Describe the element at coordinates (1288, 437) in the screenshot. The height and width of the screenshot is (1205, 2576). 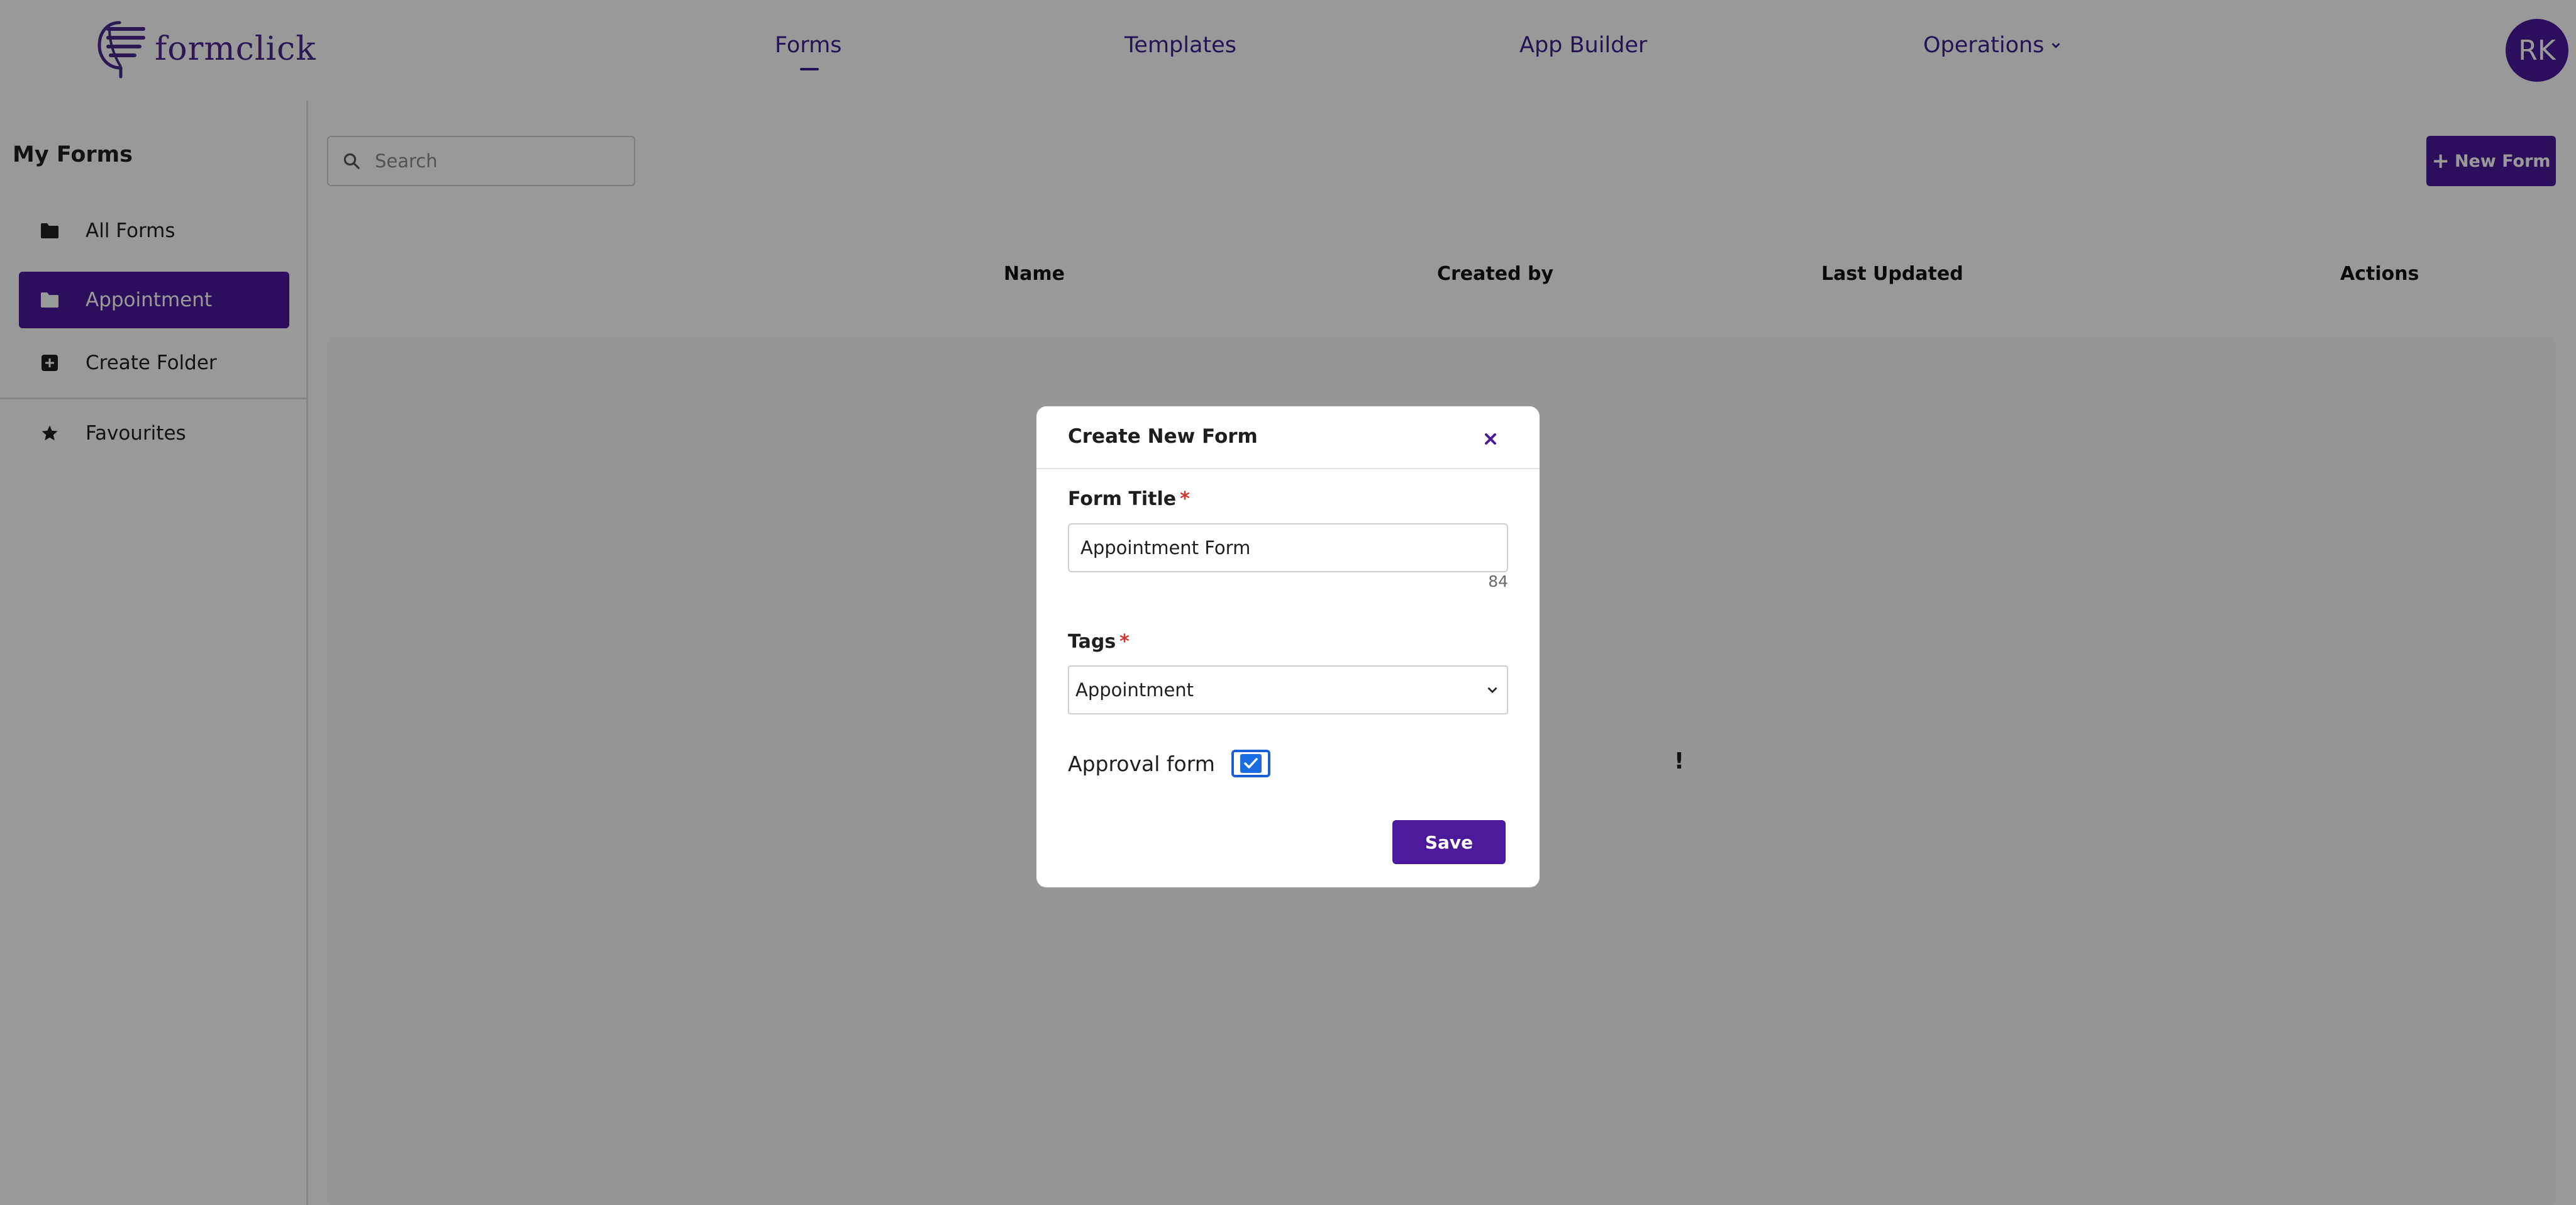
I see `modal-header: Create New Form` at that location.